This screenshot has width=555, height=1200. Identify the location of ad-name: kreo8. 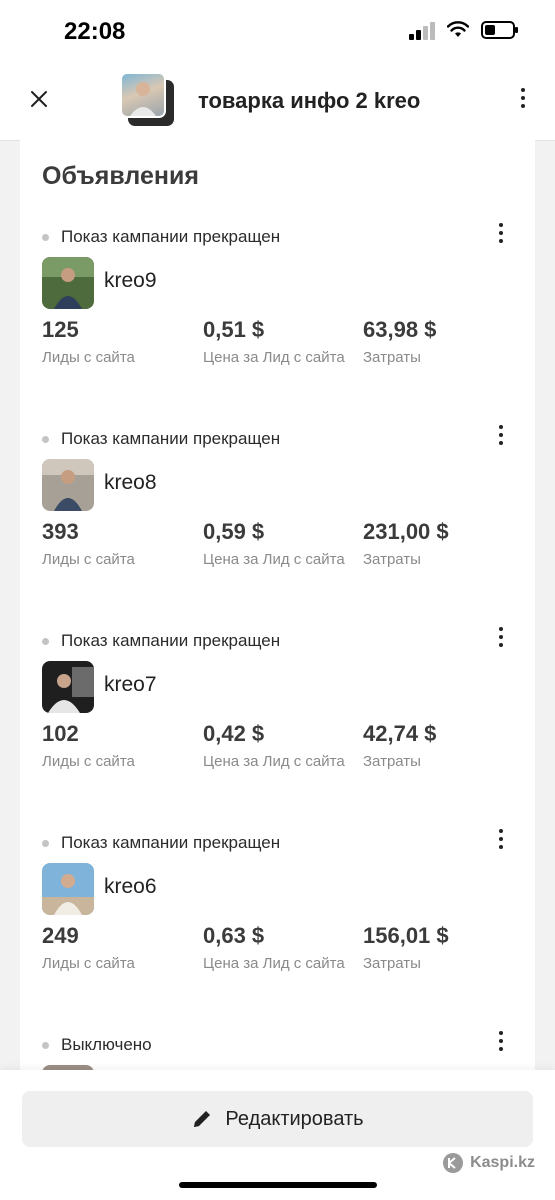
(130, 482).